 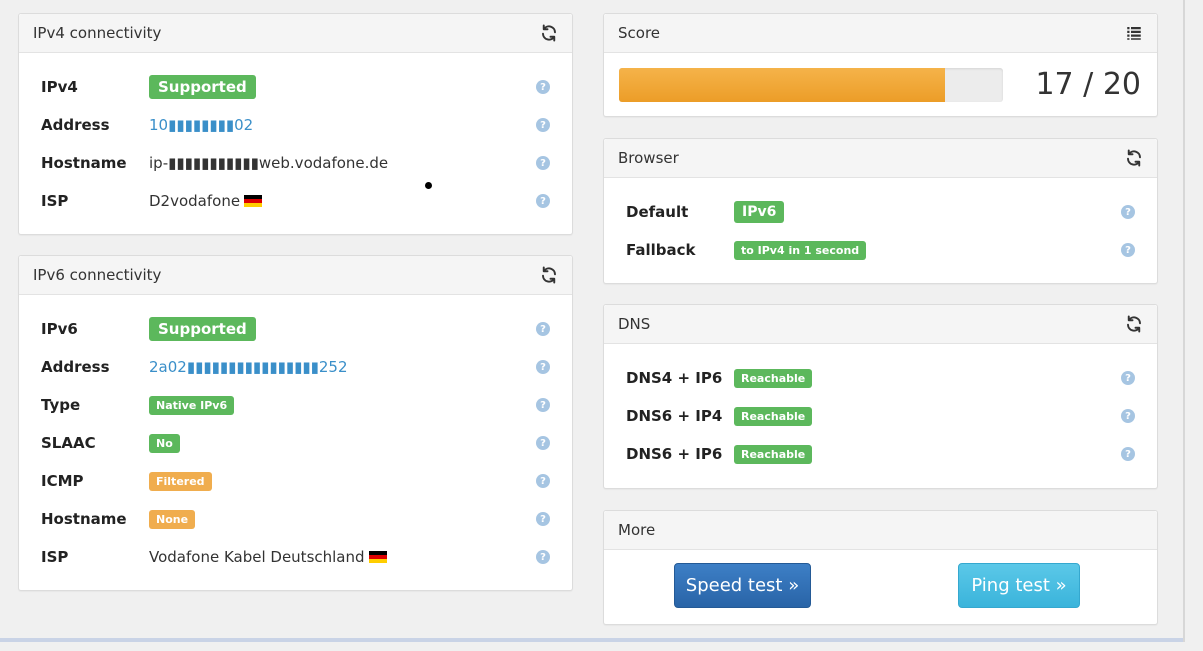 I want to click on ipv4-supported-badge: Supported, so click(x=202, y=87).